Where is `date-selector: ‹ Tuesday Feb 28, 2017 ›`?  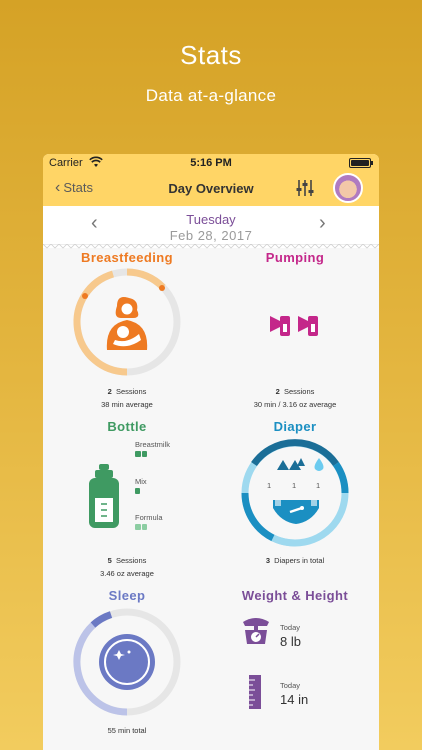 date-selector: ‹ Tuesday Feb 28, 2017 › is located at coordinates (211, 227).